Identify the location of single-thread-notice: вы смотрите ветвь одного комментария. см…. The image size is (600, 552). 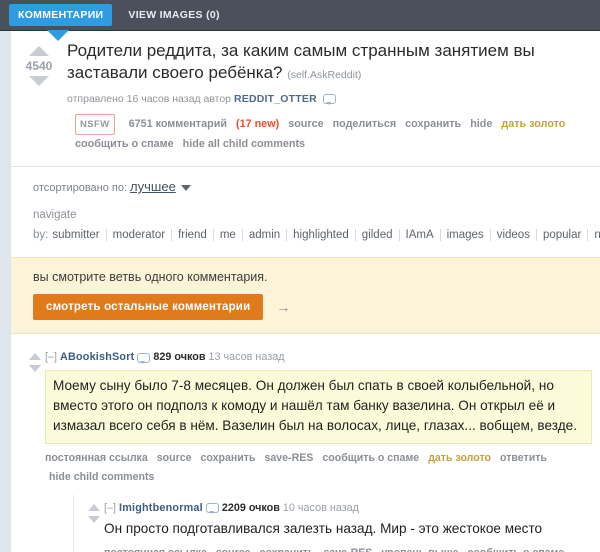
(305, 296).